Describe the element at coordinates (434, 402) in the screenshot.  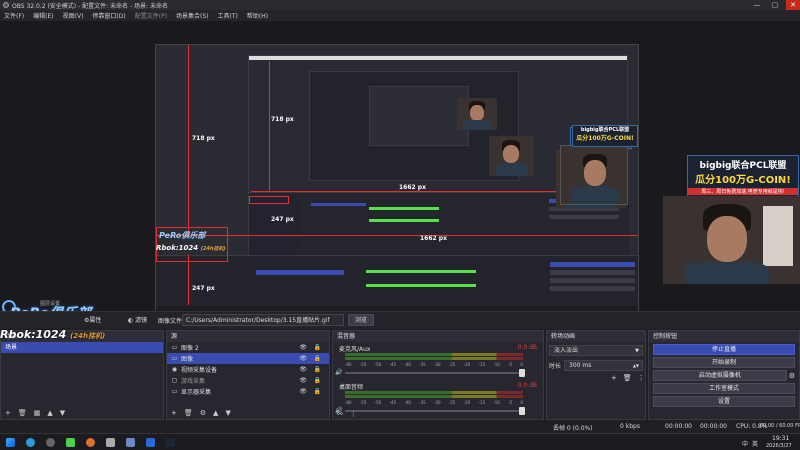
I see `meter-ticks: -60 -55 -50 -45 -40 -35 -30 -25 -20 -15 -10 -5 0` at that location.